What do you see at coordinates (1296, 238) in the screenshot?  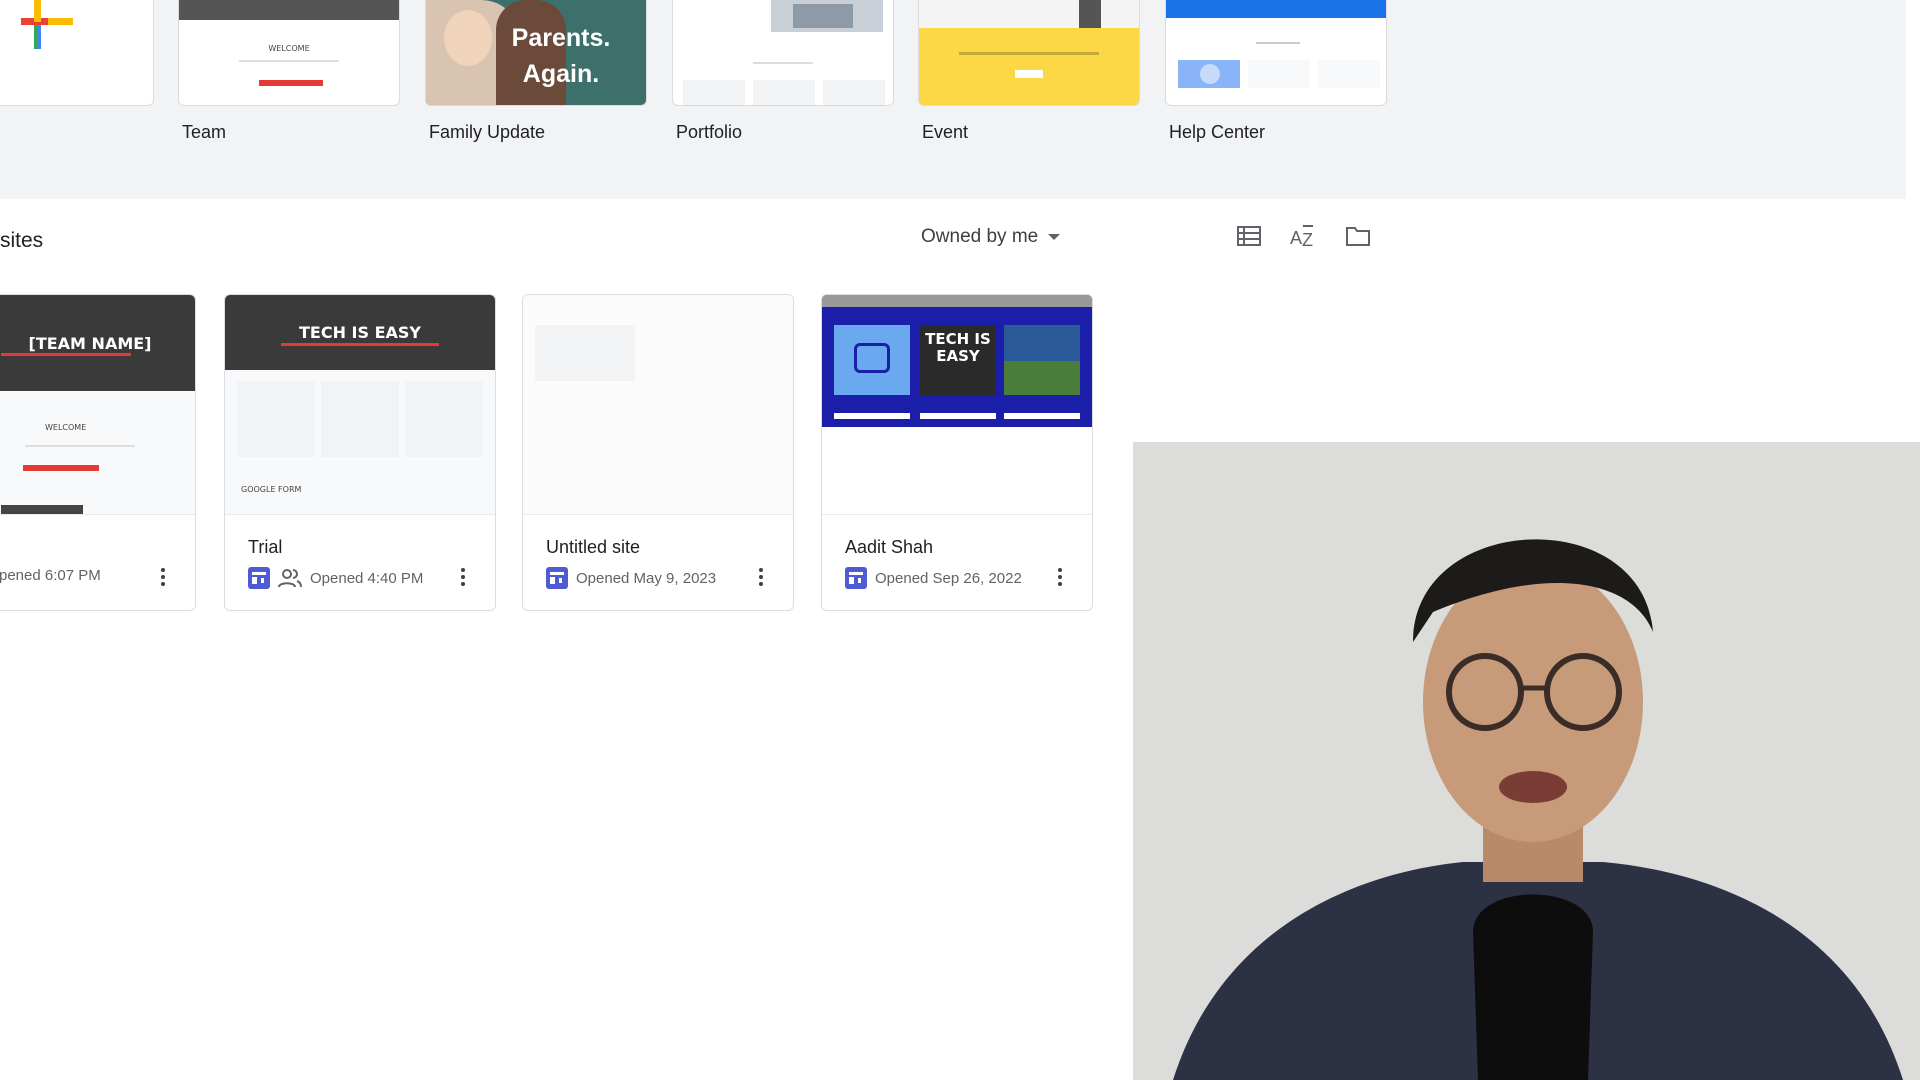 I see `svg-text: A` at bounding box center [1296, 238].